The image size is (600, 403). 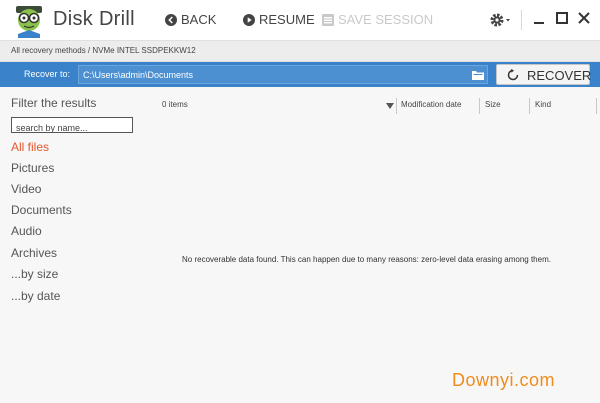 I want to click on search-input, so click(x=72, y=128).